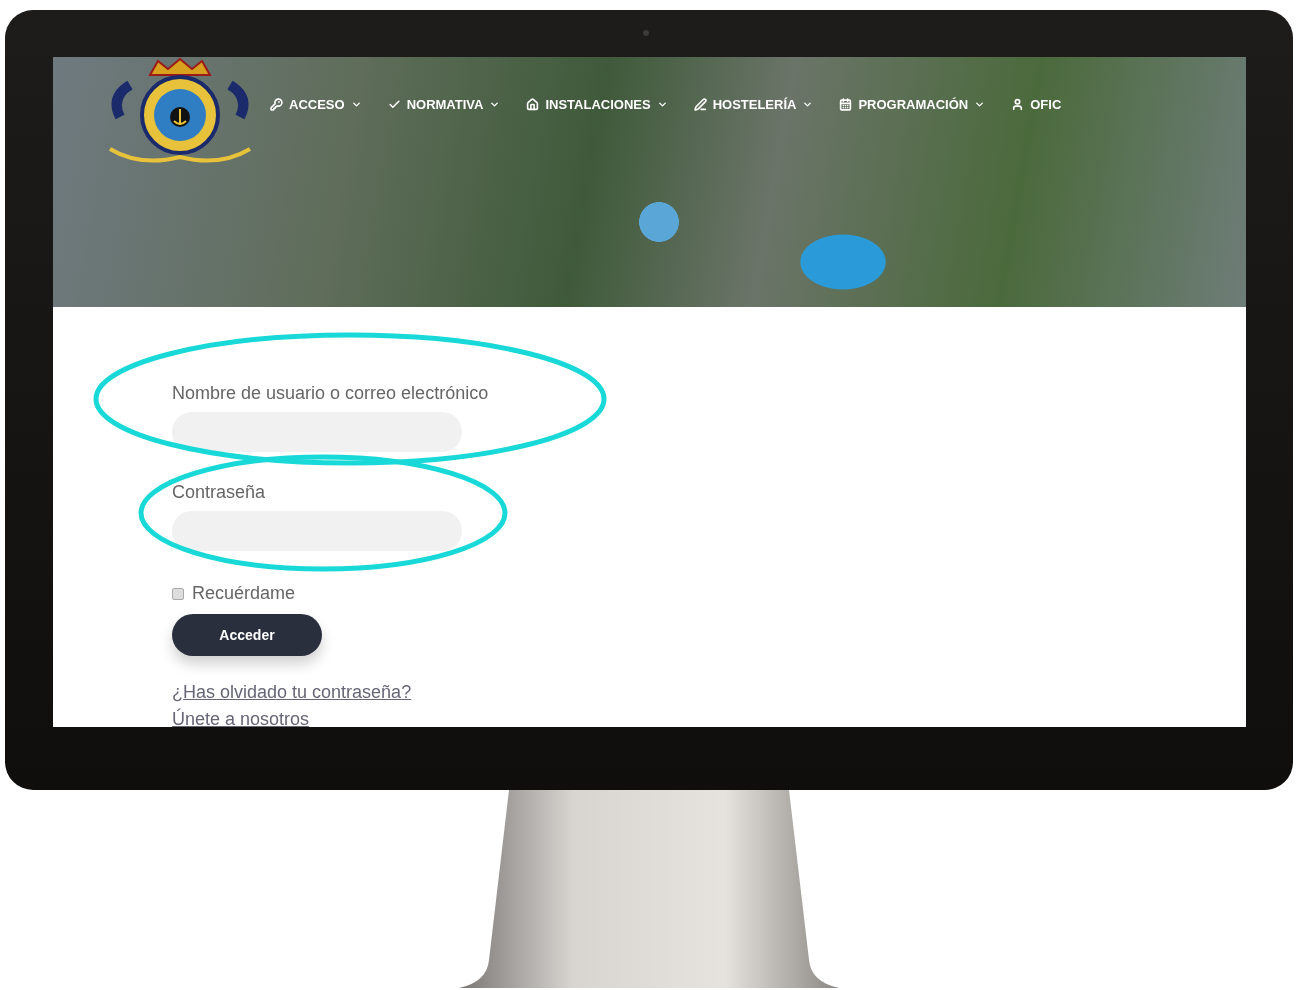 The width and height of the screenshot is (1298, 990). What do you see at coordinates (1036, 104) in the screenshot?
I see `nav-link: OFIC` at bounding box center [1036, 104].